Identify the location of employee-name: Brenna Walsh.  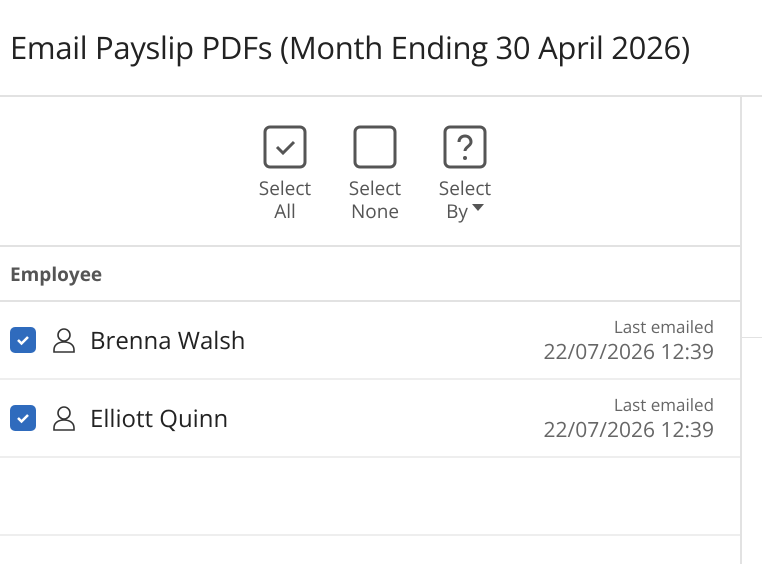
(168, 340).